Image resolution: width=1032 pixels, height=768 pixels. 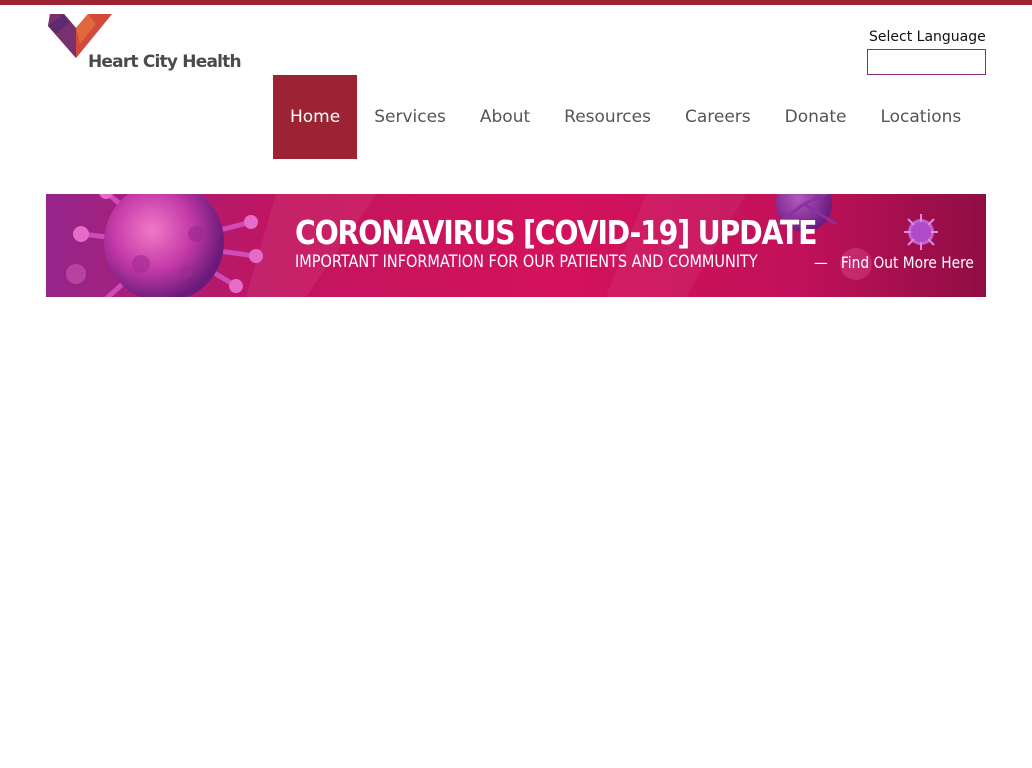 What do you see at coordinates (927, 37) in the screenshot?
I see `select-language-label: Select Language` at bounding box center [927, 37].